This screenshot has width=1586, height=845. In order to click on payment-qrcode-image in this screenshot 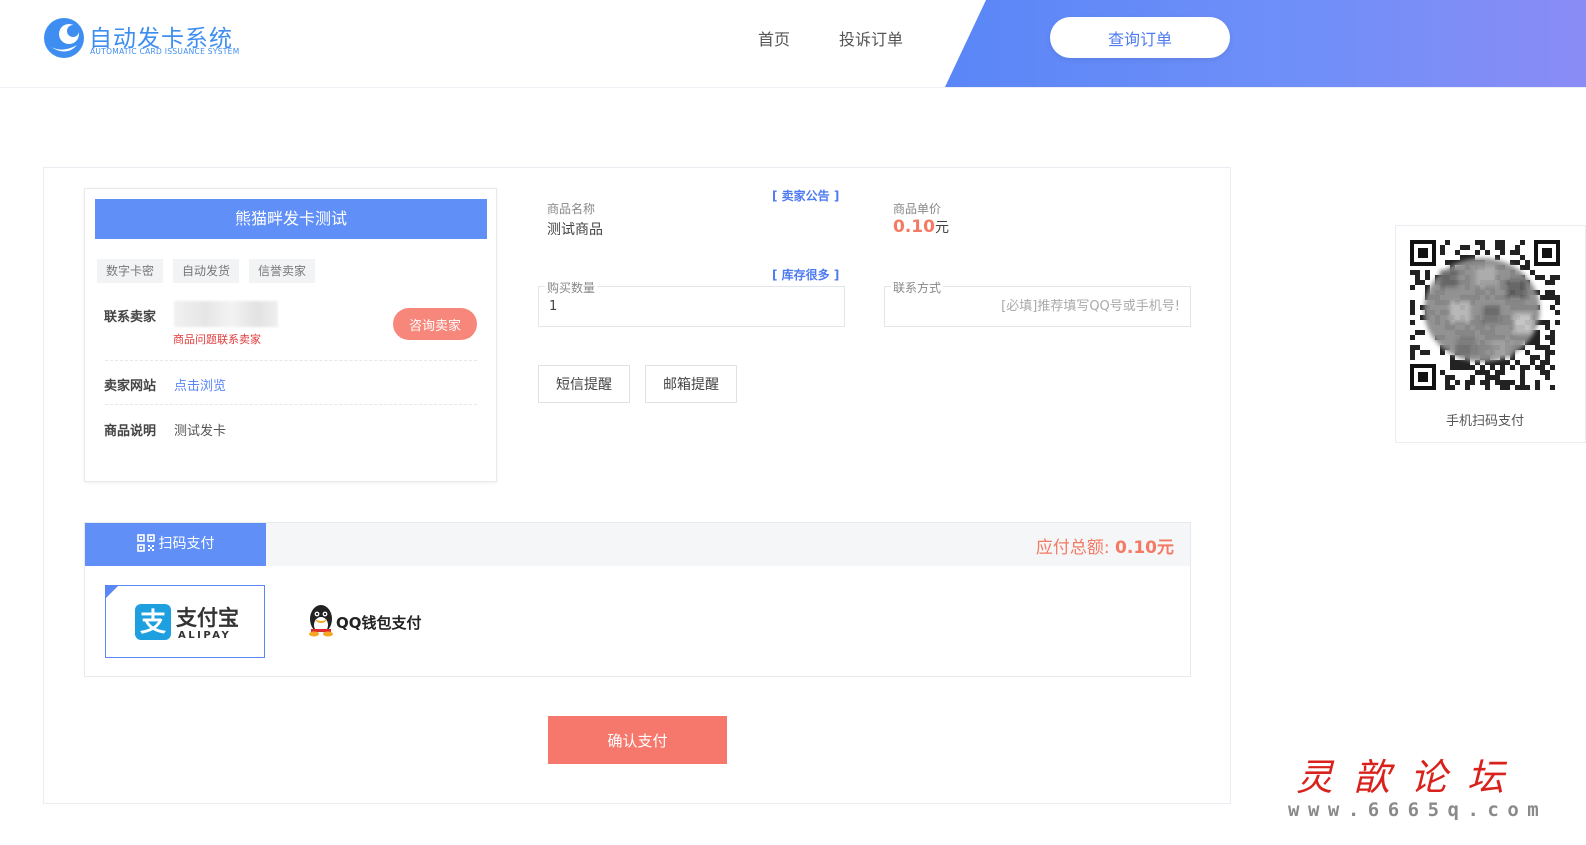, I will do `click(1485, 315)`.